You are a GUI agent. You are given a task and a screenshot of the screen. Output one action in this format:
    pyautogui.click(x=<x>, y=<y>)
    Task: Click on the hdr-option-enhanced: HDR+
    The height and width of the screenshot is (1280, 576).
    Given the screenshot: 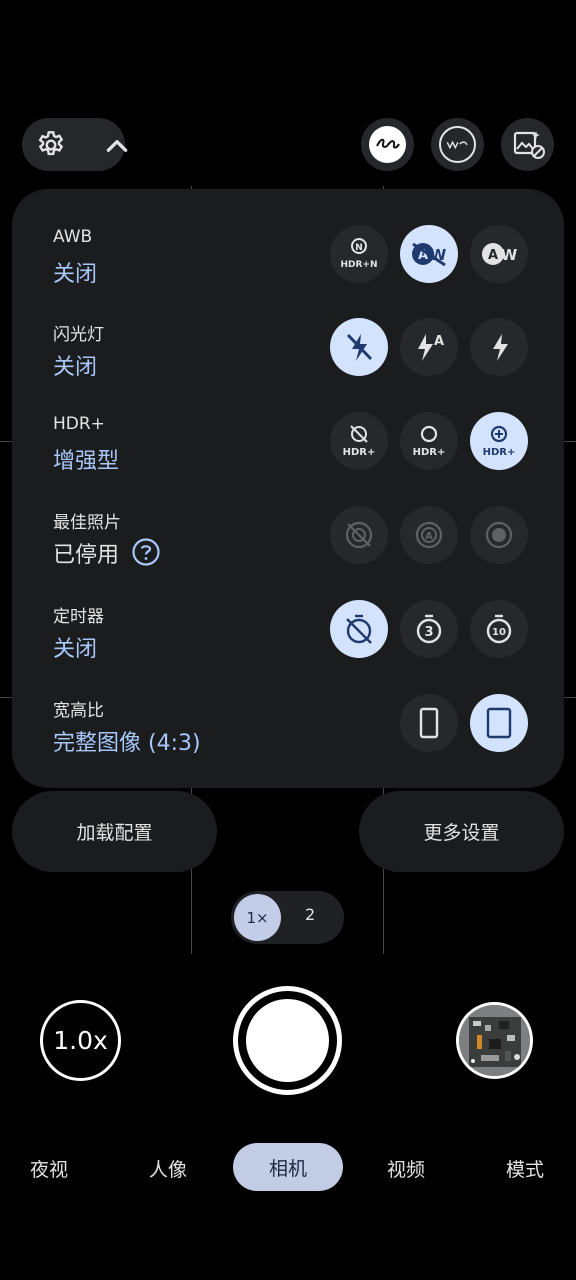 What is the action you would take?
    pyautogui.click(x=499, y=441)
    